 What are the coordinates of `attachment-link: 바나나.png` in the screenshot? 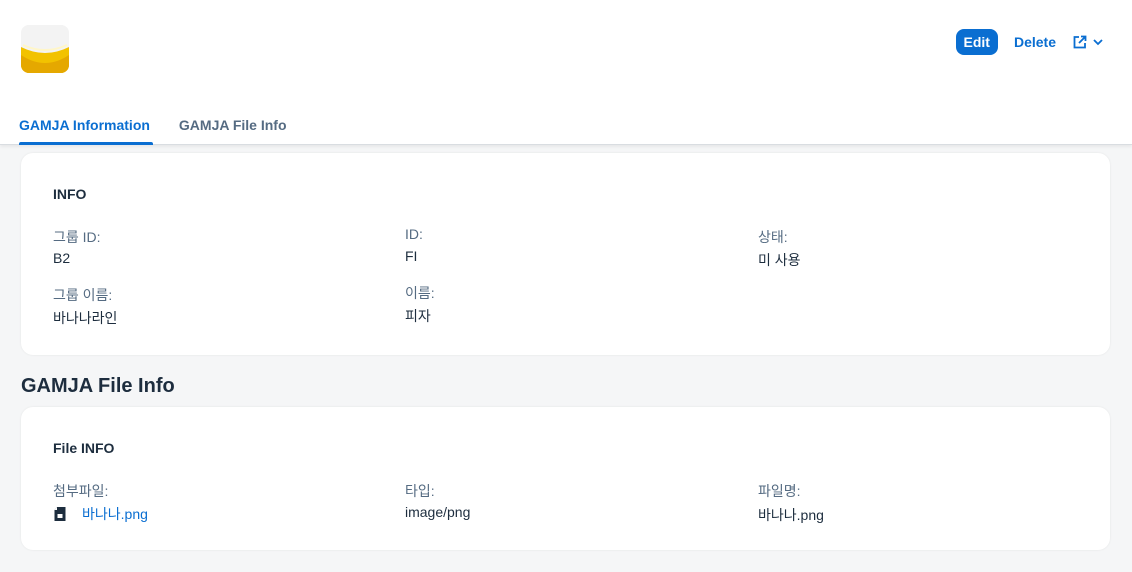 It's located at (100, 514).